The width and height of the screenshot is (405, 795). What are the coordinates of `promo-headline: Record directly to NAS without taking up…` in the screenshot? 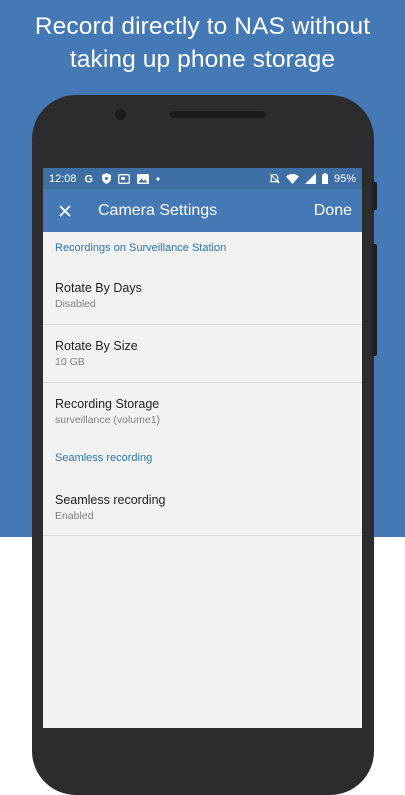 It's located at (202, 43).